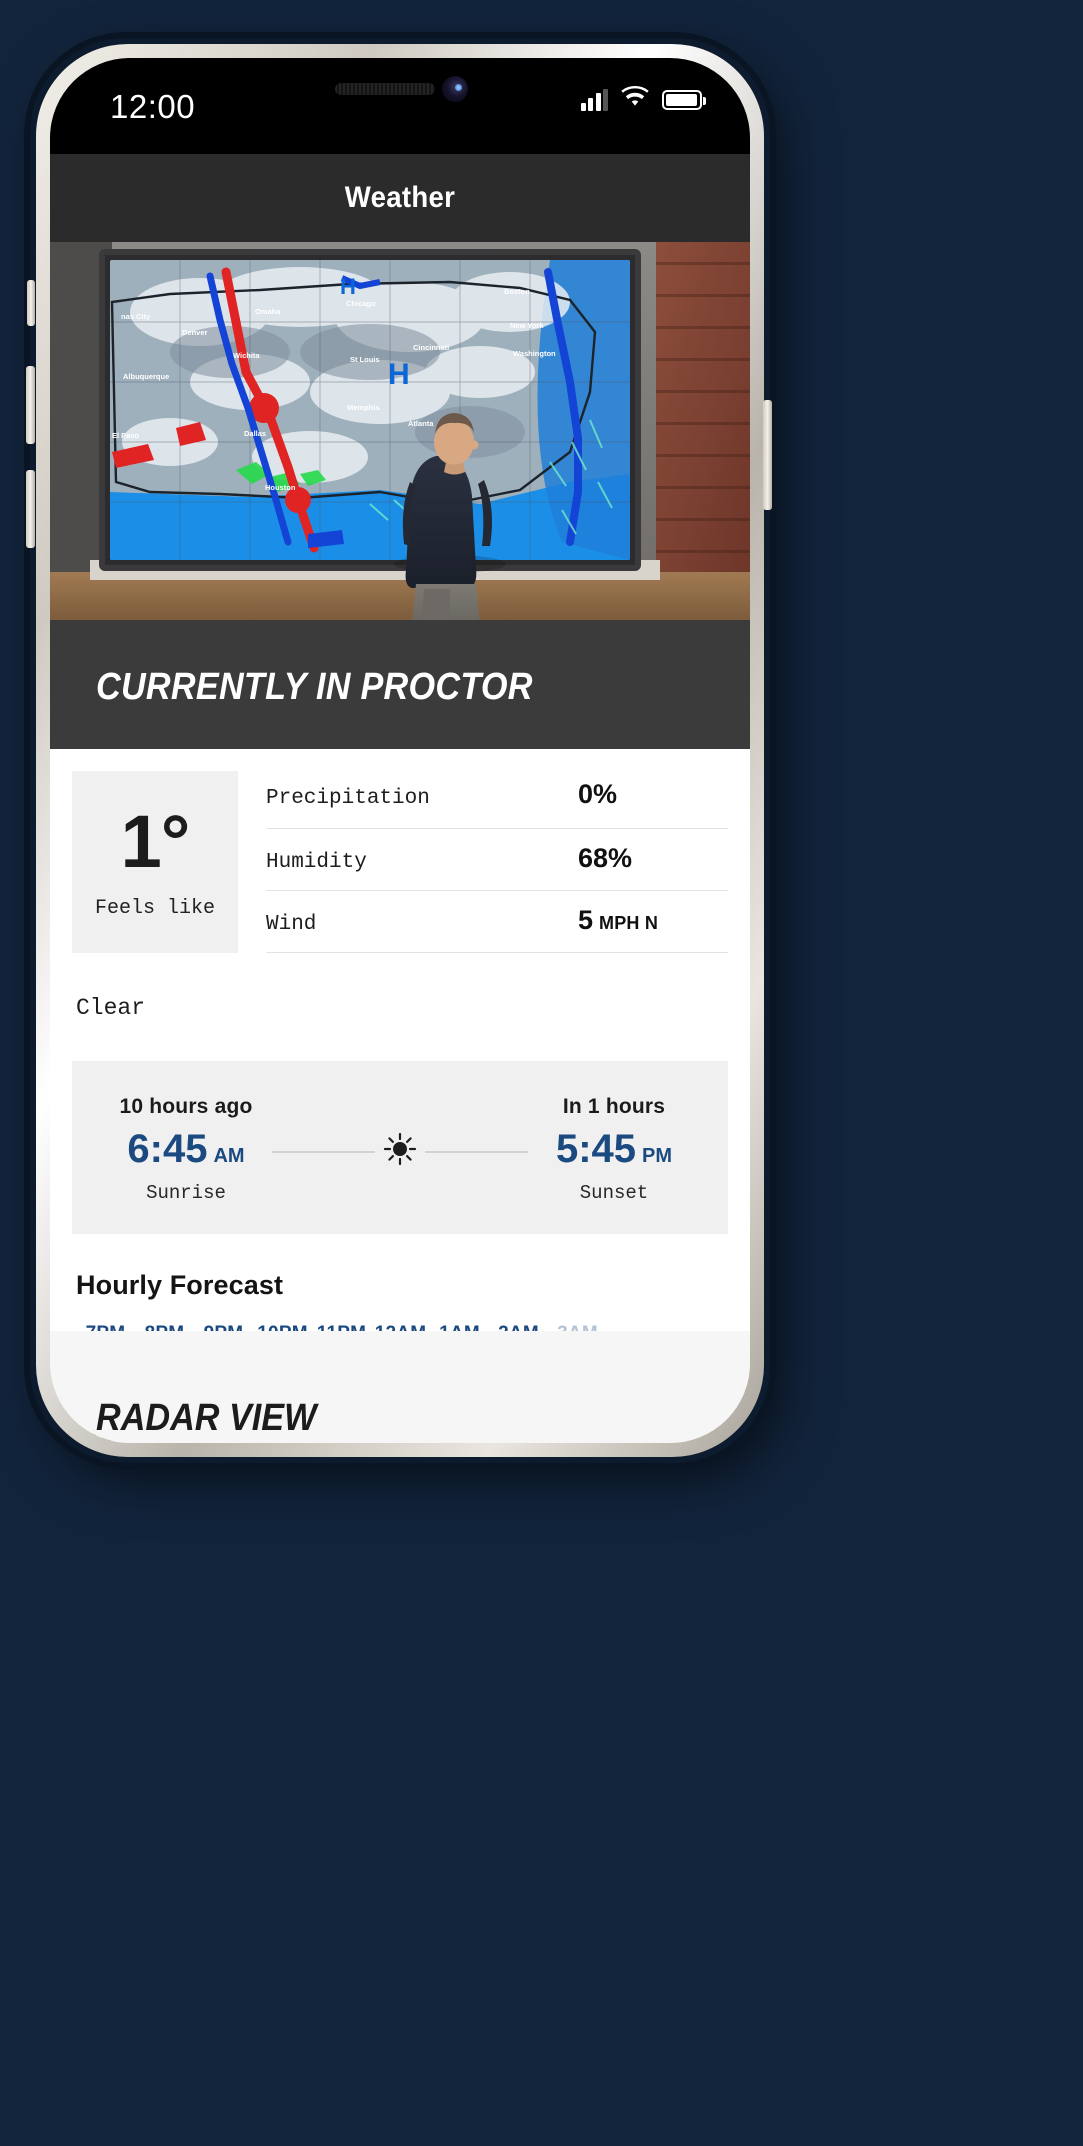 Image resolution: width=1083 pixels, height=2146 pixels. I want to click on power-button, so click(767, 455).